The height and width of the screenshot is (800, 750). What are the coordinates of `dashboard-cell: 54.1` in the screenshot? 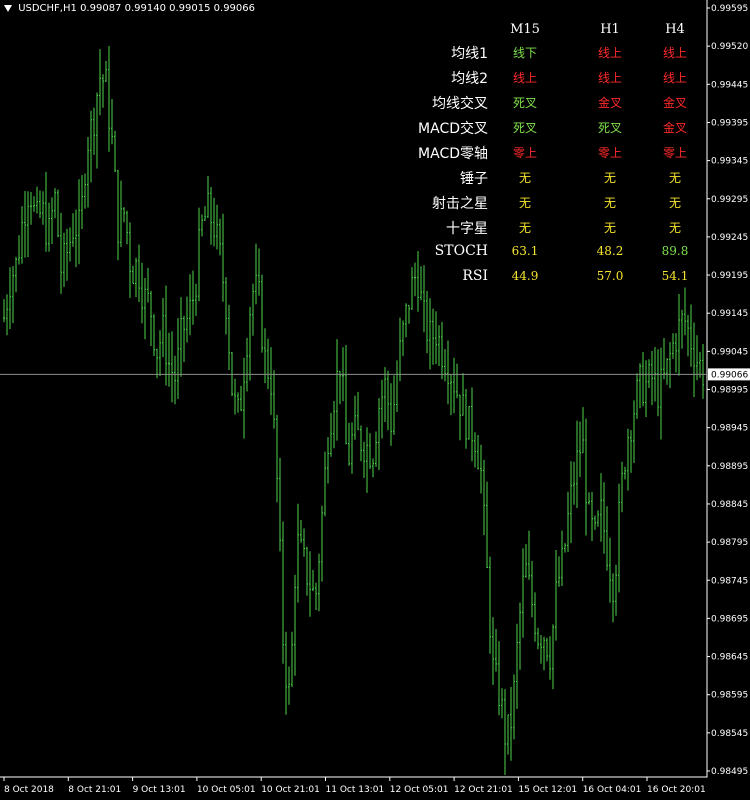 It's located at (675, 276).